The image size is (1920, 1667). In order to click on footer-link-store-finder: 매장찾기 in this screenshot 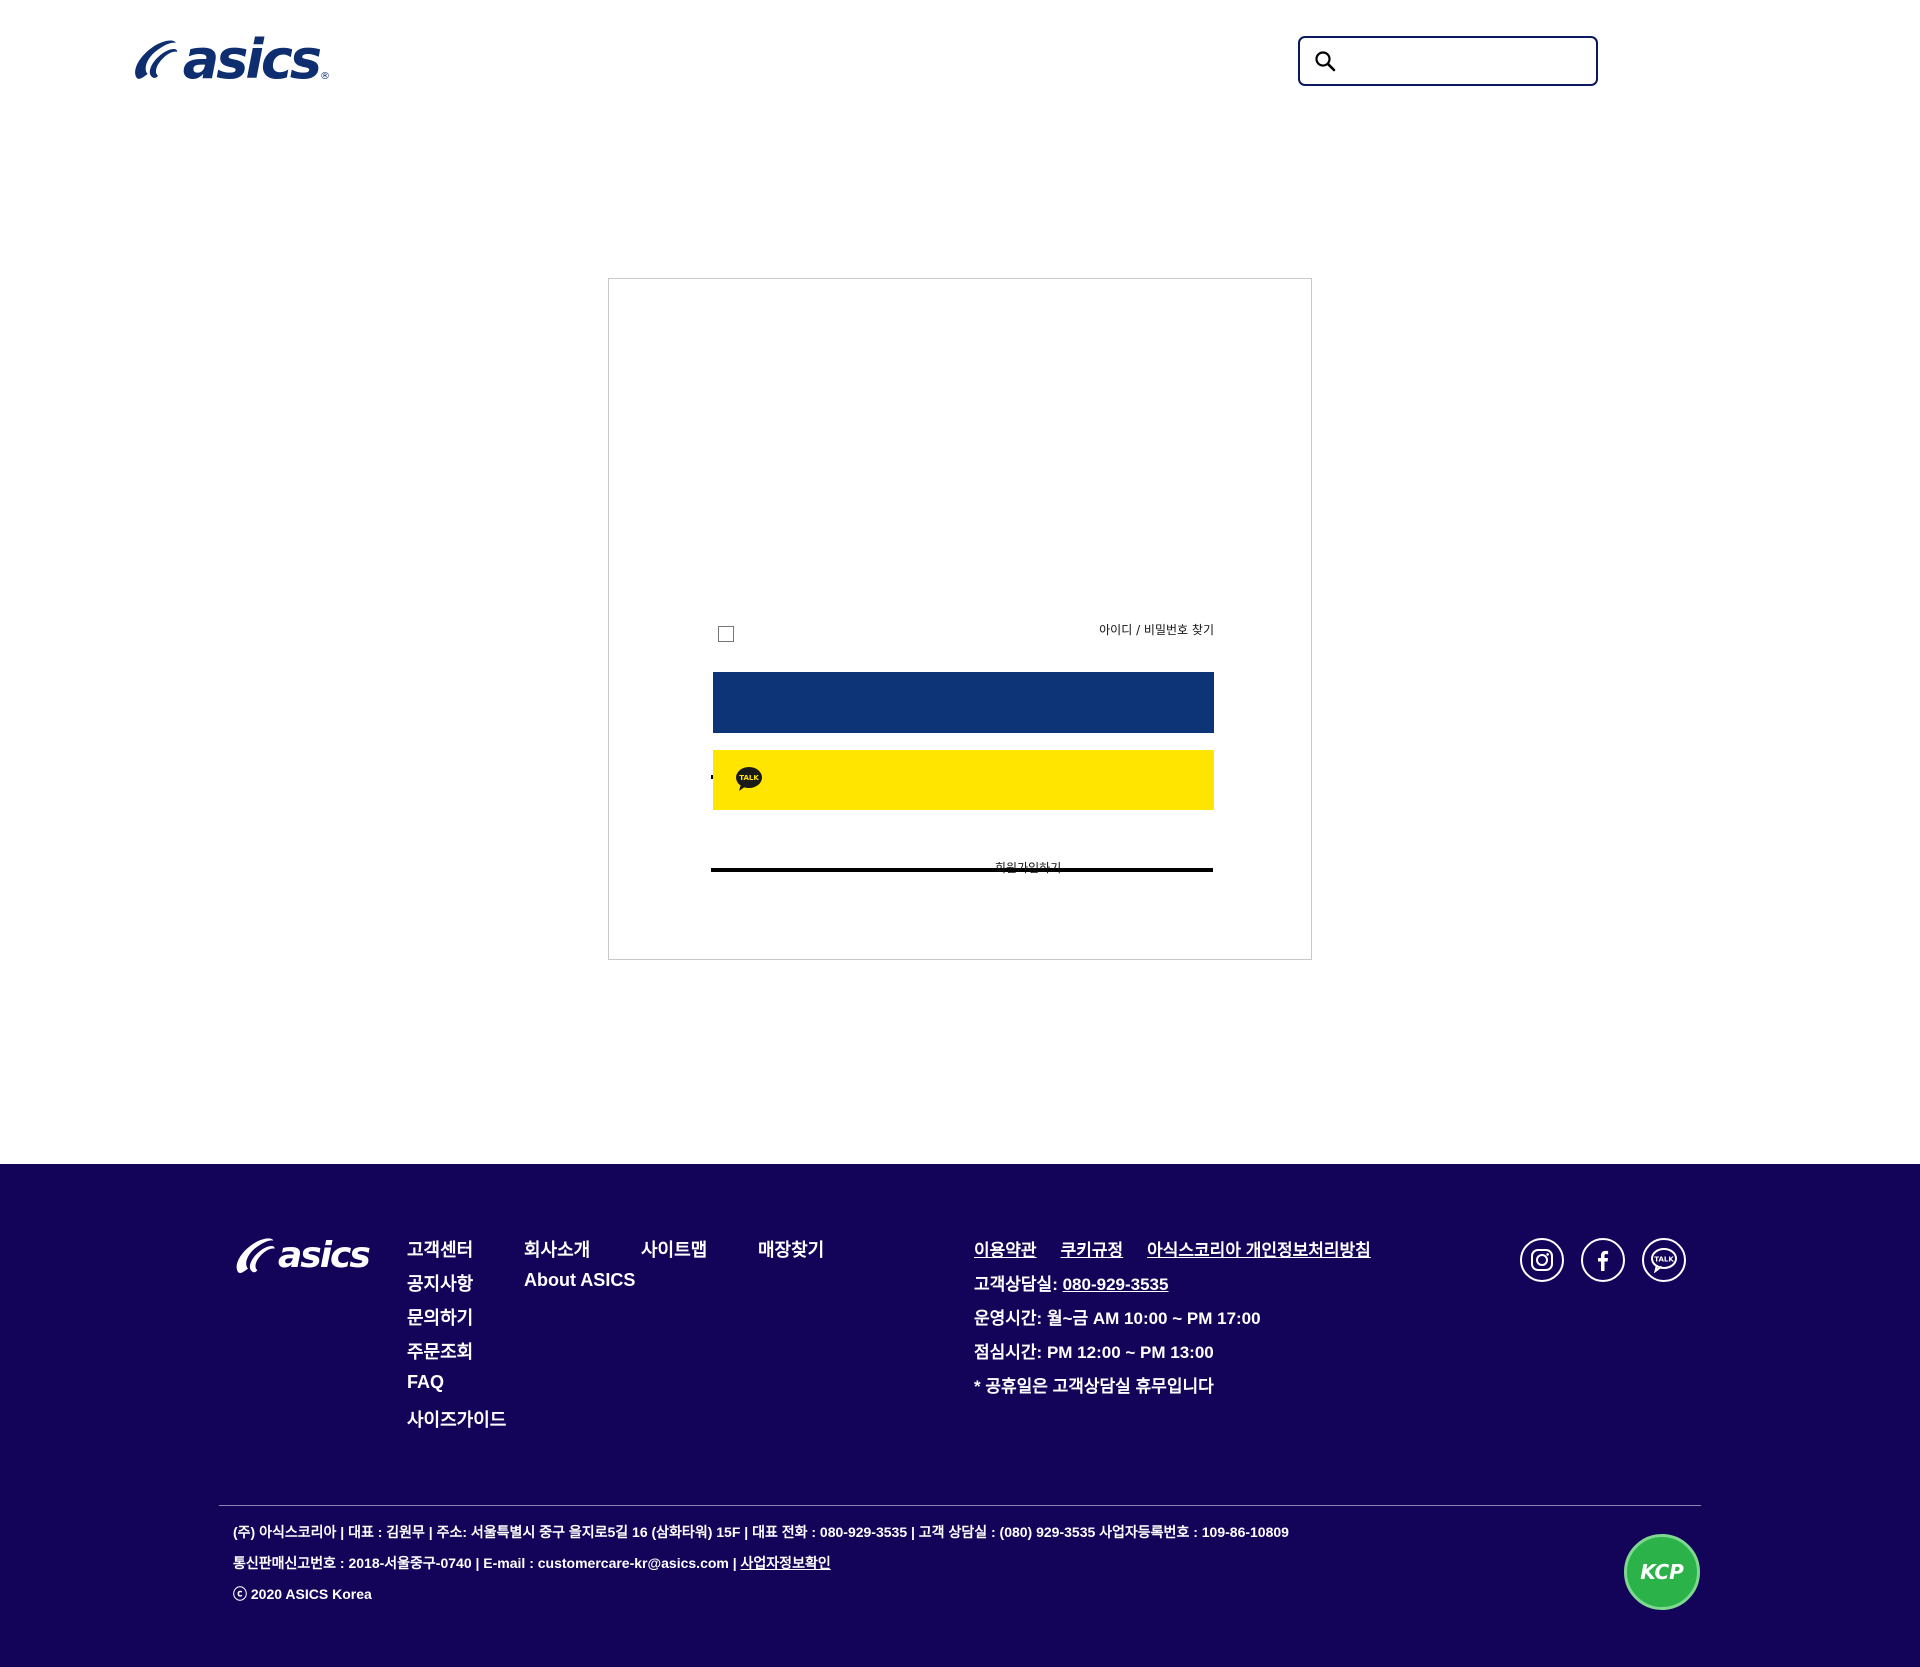, I will do `click(791, 1250)`.